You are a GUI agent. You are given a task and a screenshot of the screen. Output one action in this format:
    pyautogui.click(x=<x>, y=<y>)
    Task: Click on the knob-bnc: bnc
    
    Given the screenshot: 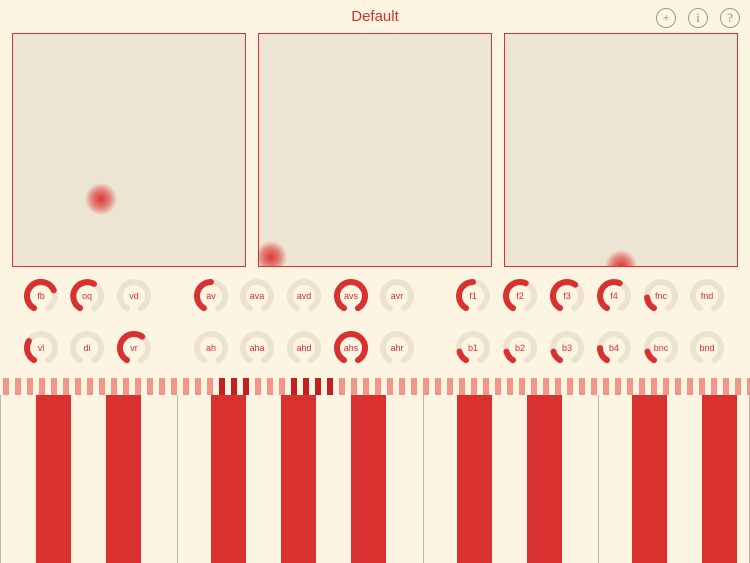 What is the action you would take?
    pyautogui.click(x=661, y=348)
    